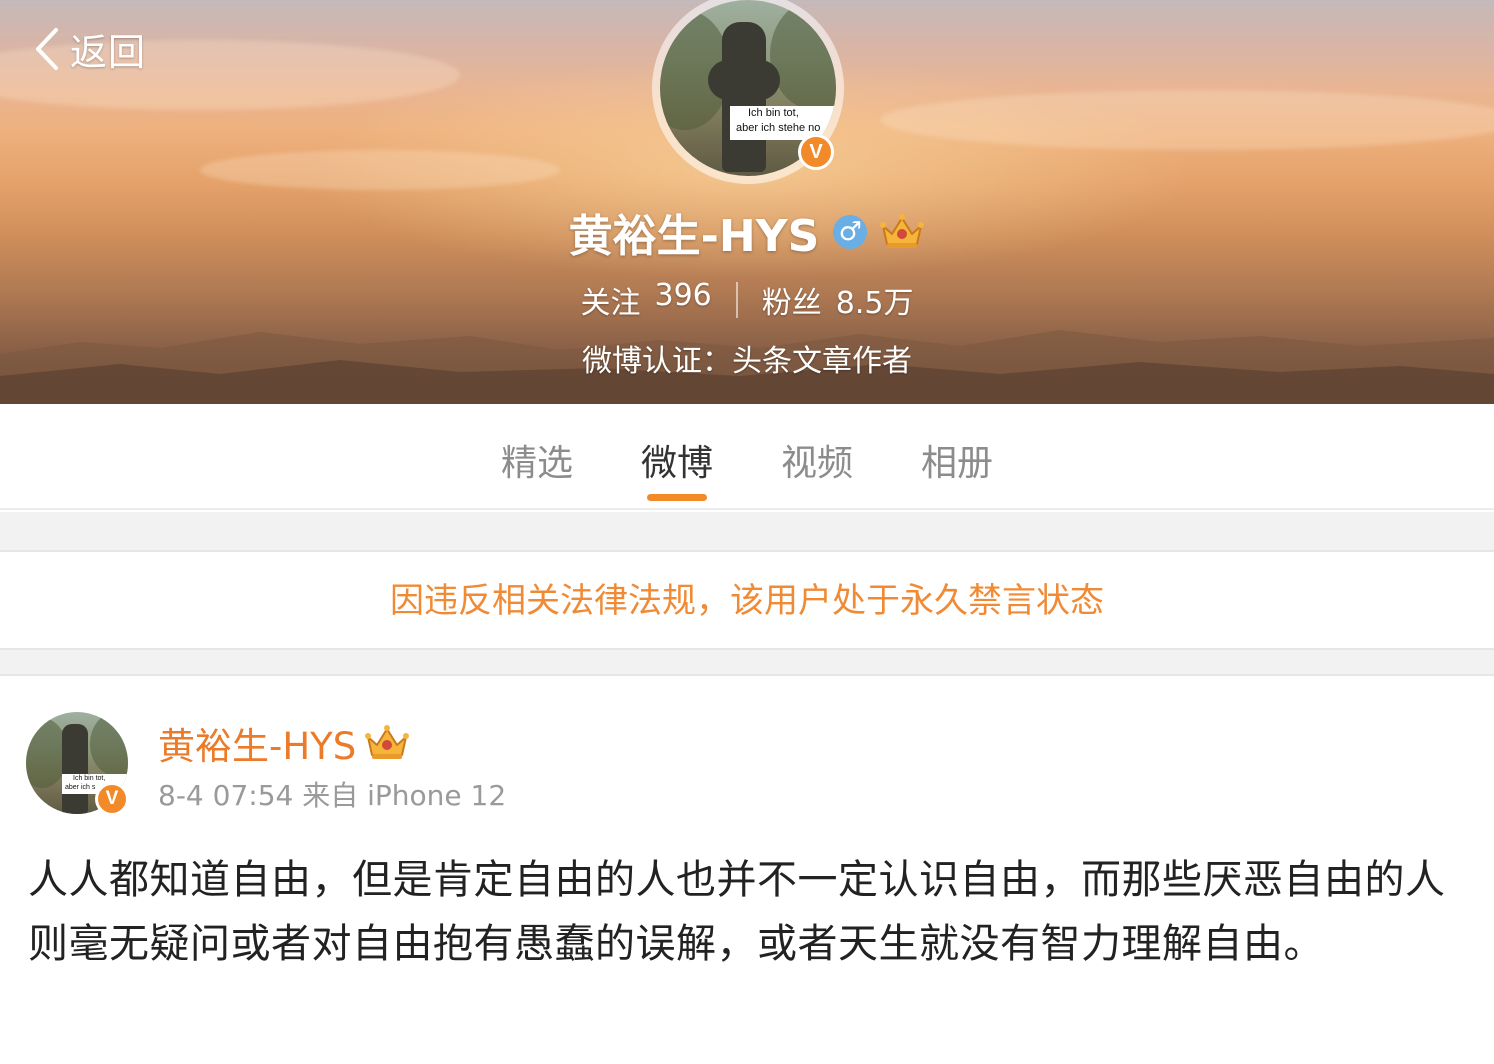 The width and height of the screenshot is (1494, 1064). I want to click on post-meta: 8-4 07:54 来自 iPhone 12, so click(332, 795).